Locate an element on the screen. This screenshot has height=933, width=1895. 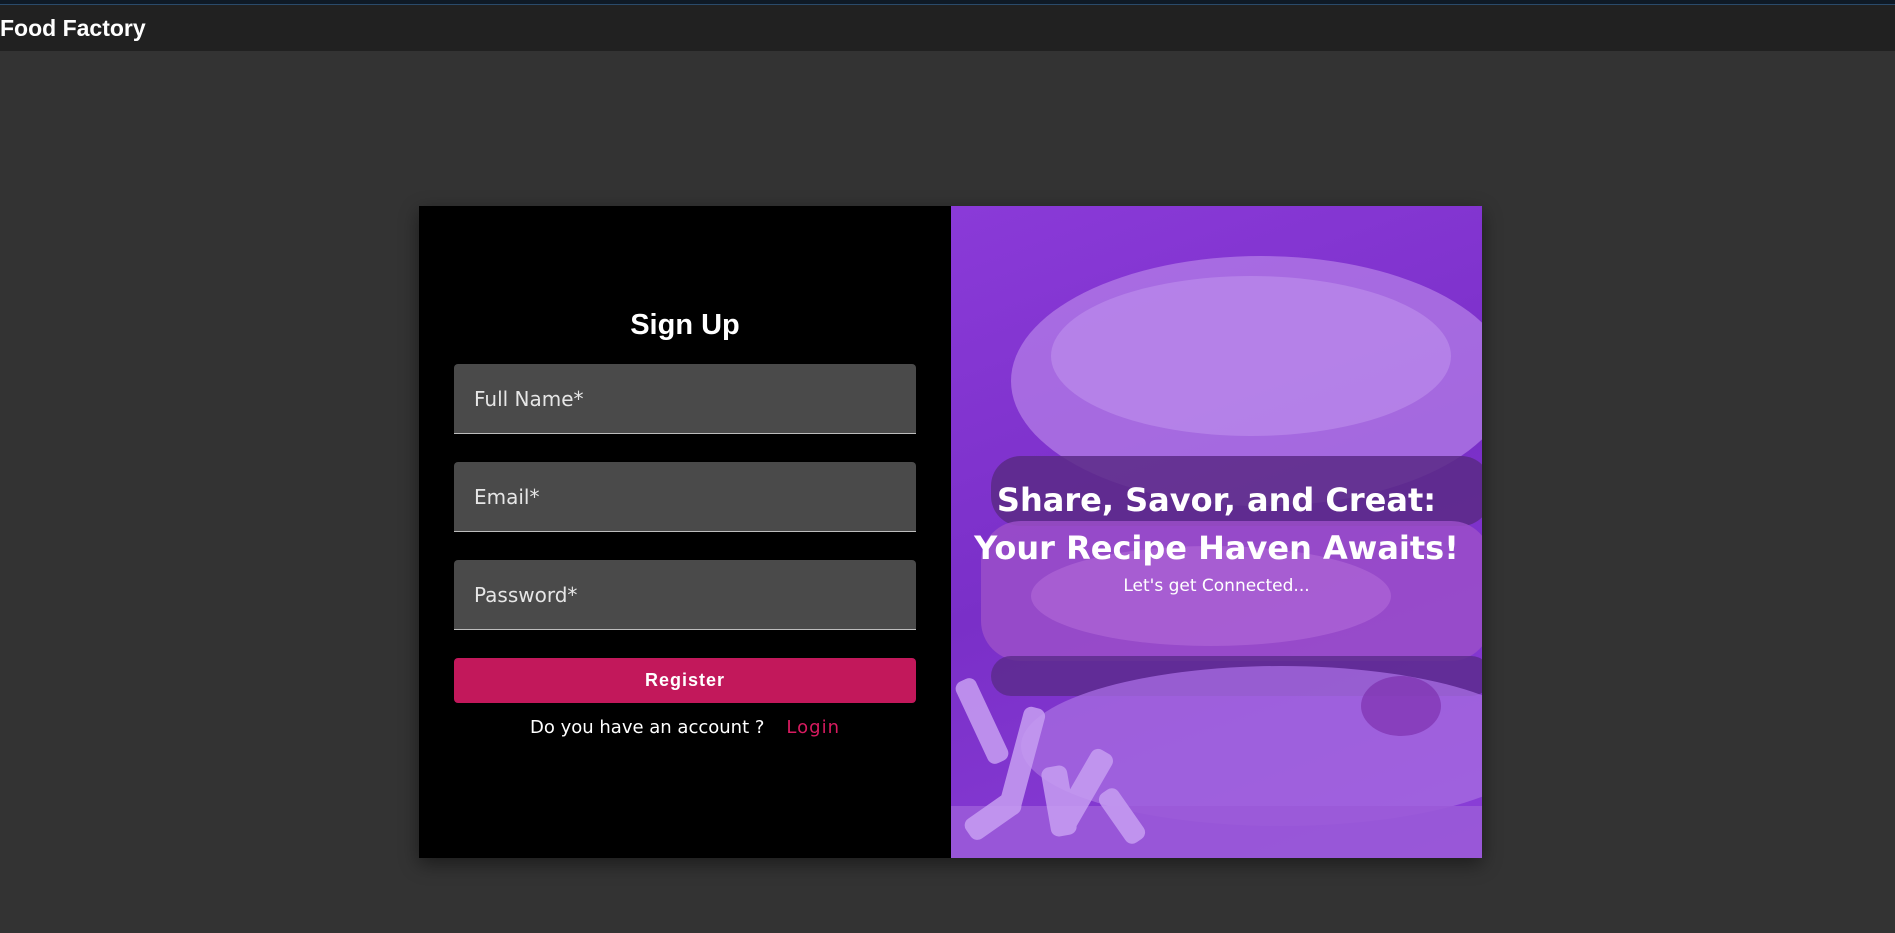
password-field: Password* is located at coordinates (685, 595).